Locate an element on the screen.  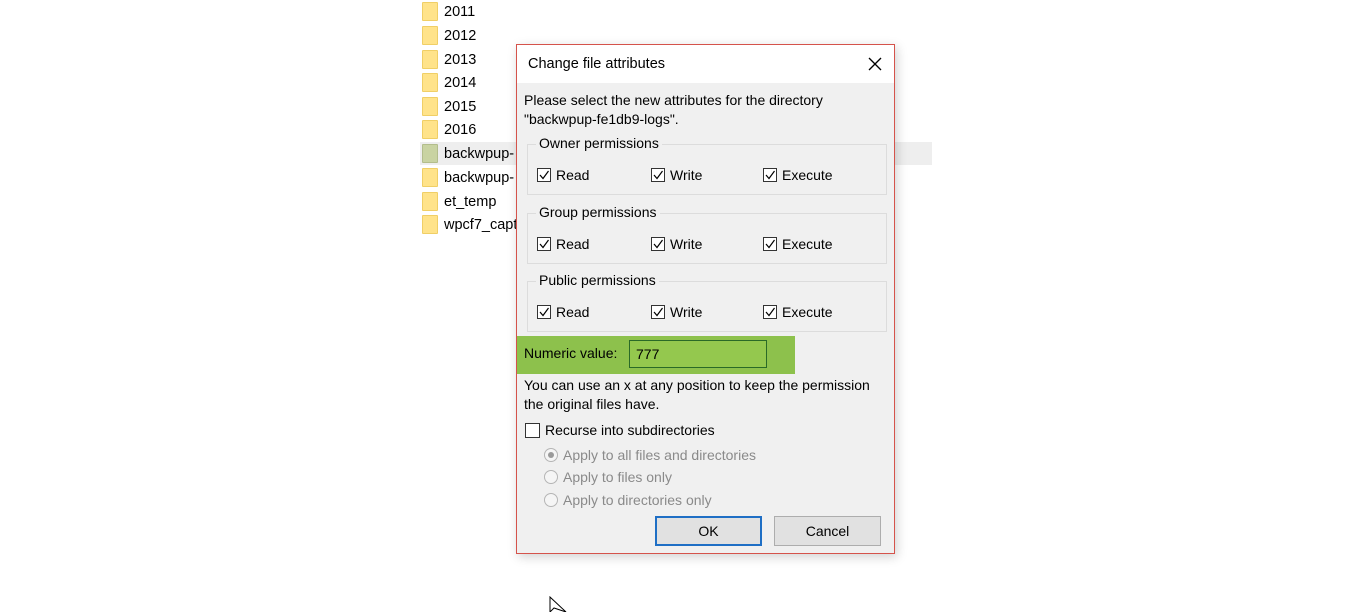
radio-label: Apply to files only is located at coordinates (617, 477).